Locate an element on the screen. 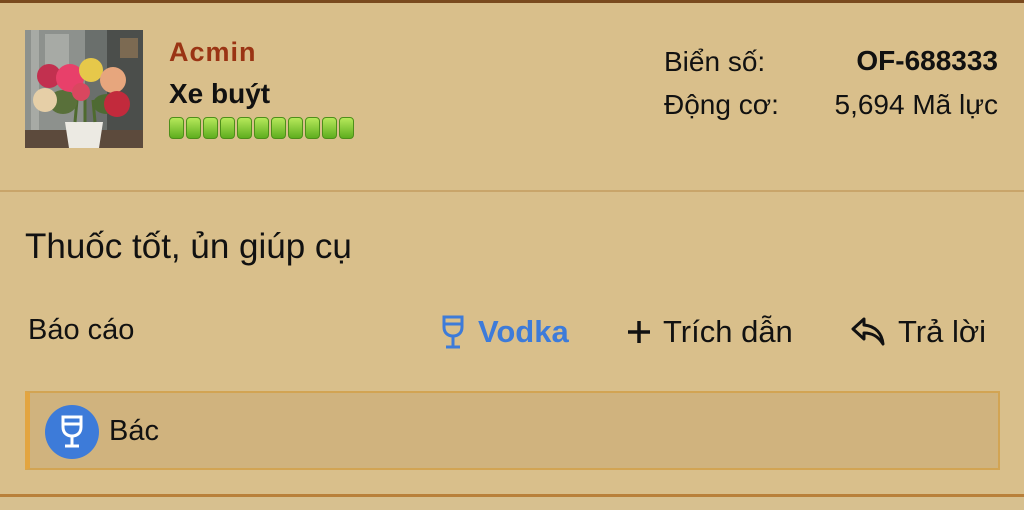 The height and width of the screenshot is (510, 1024). engine-label: Động cơ: is located at coordinates (721, 104).